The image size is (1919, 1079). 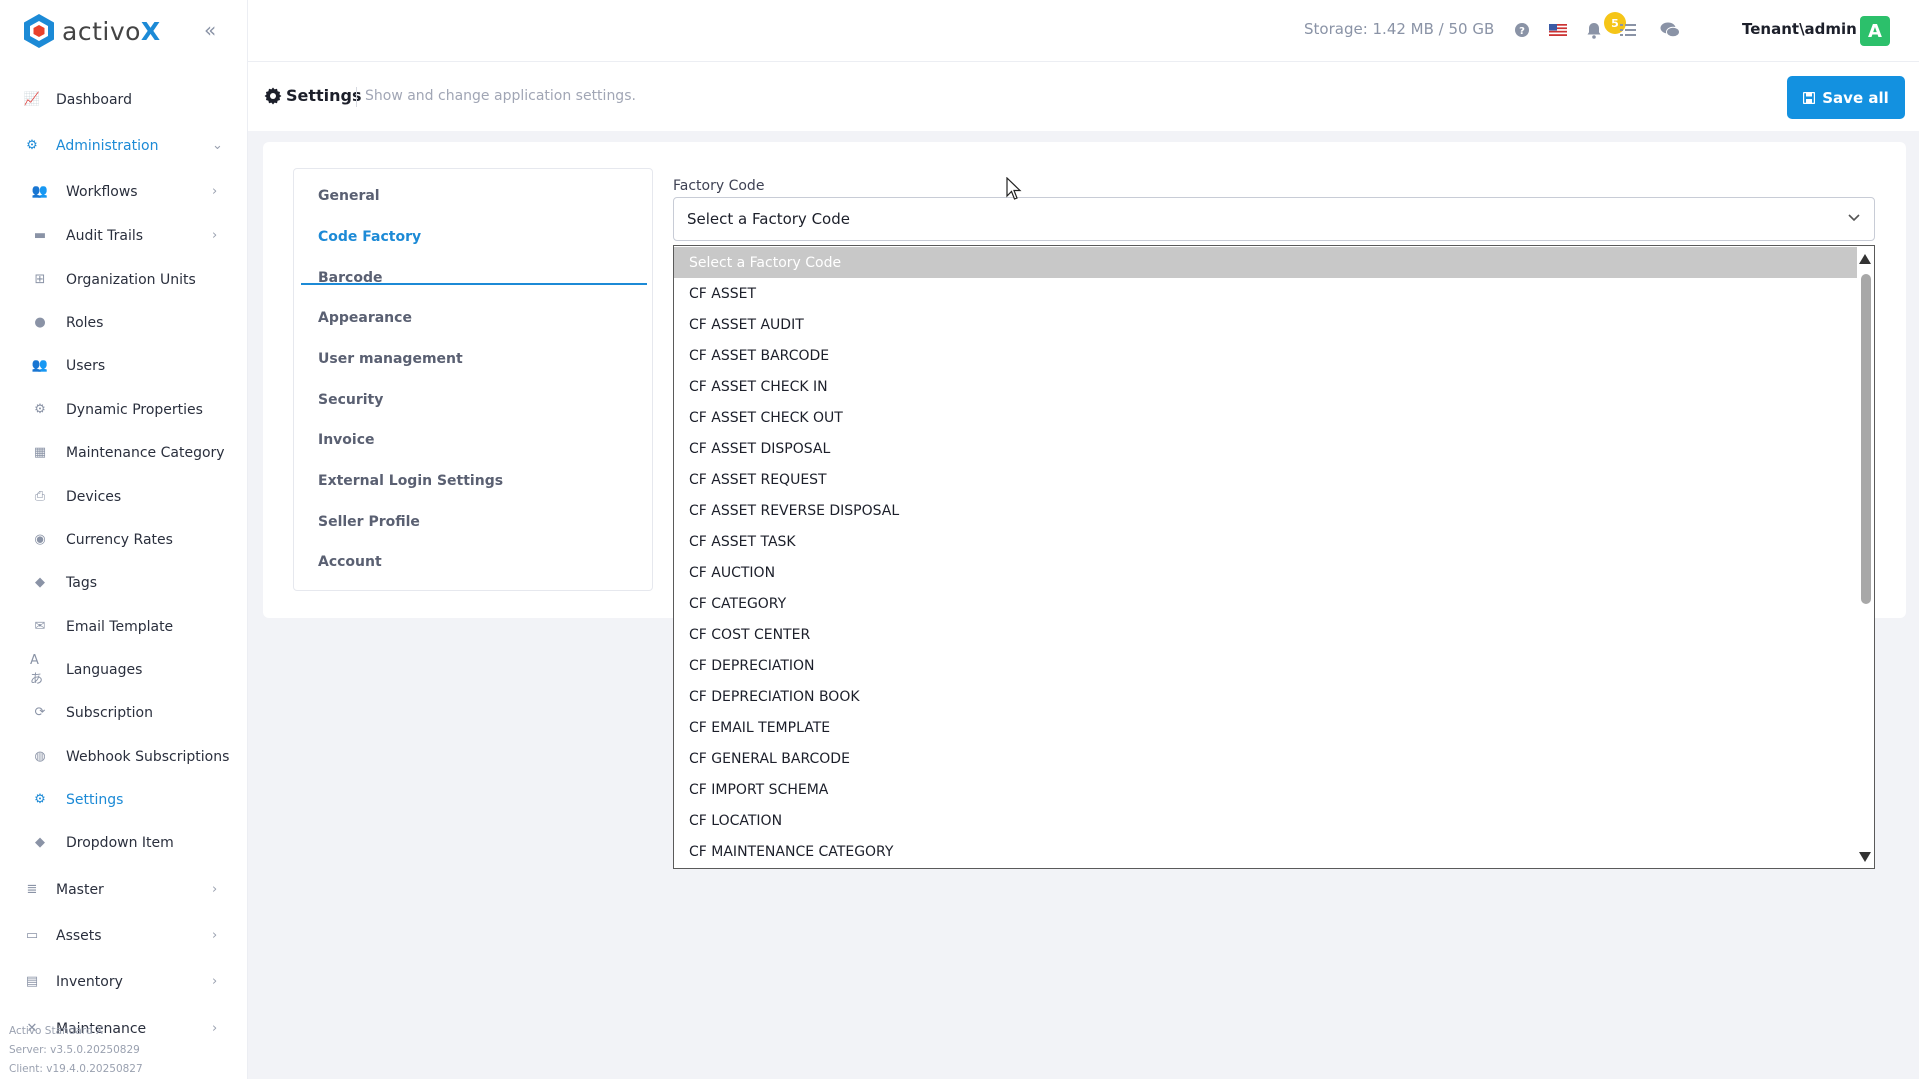 I want to click on sidebar-item-label: Audit Trails, so click(x=105, y=235).